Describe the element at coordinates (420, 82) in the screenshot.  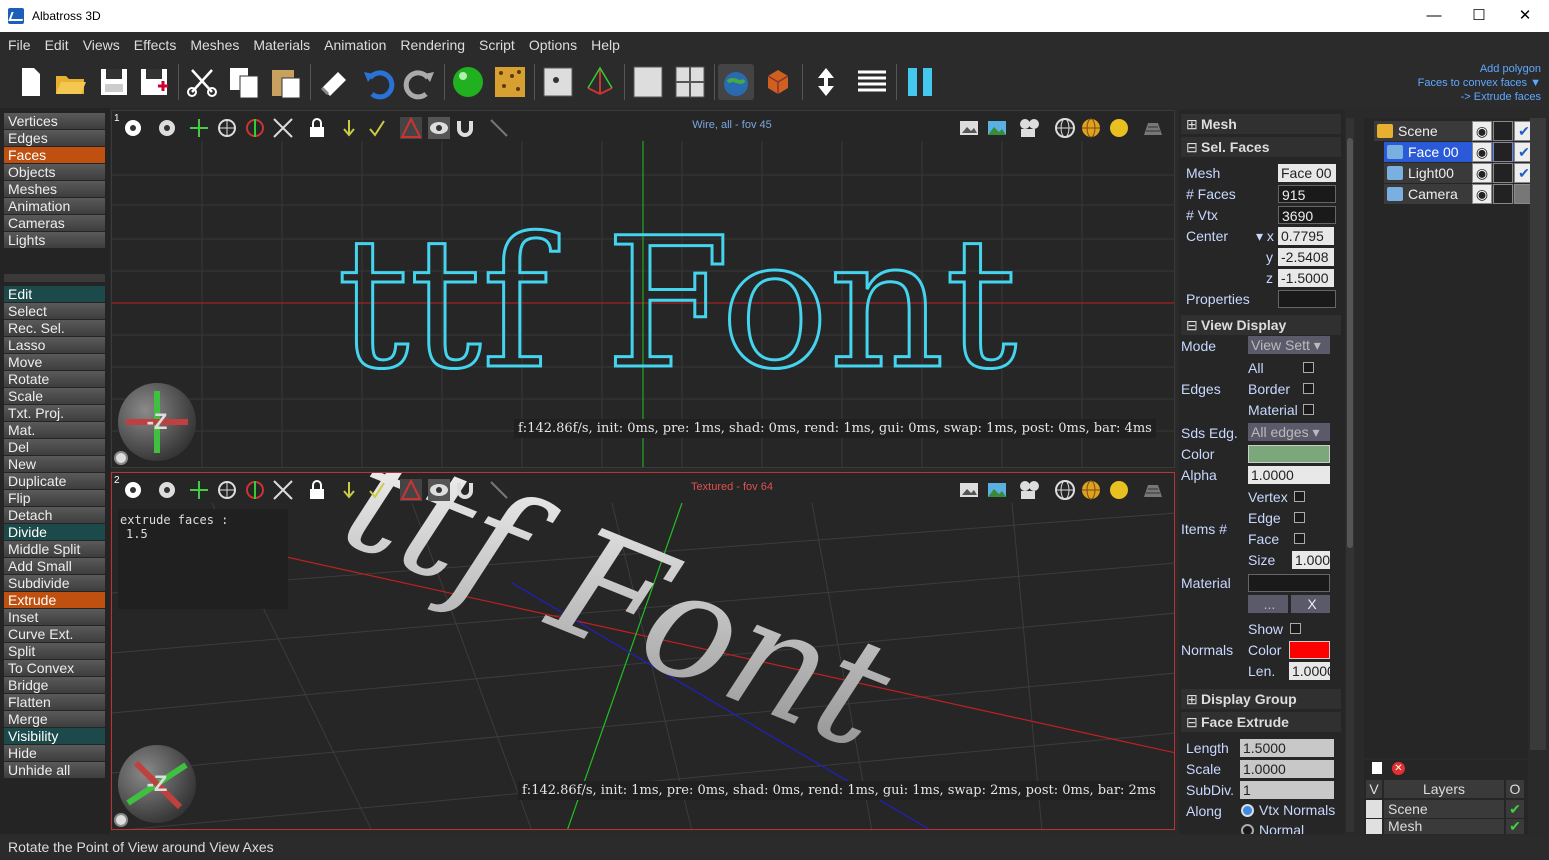
I see `redo-icon` at that location.